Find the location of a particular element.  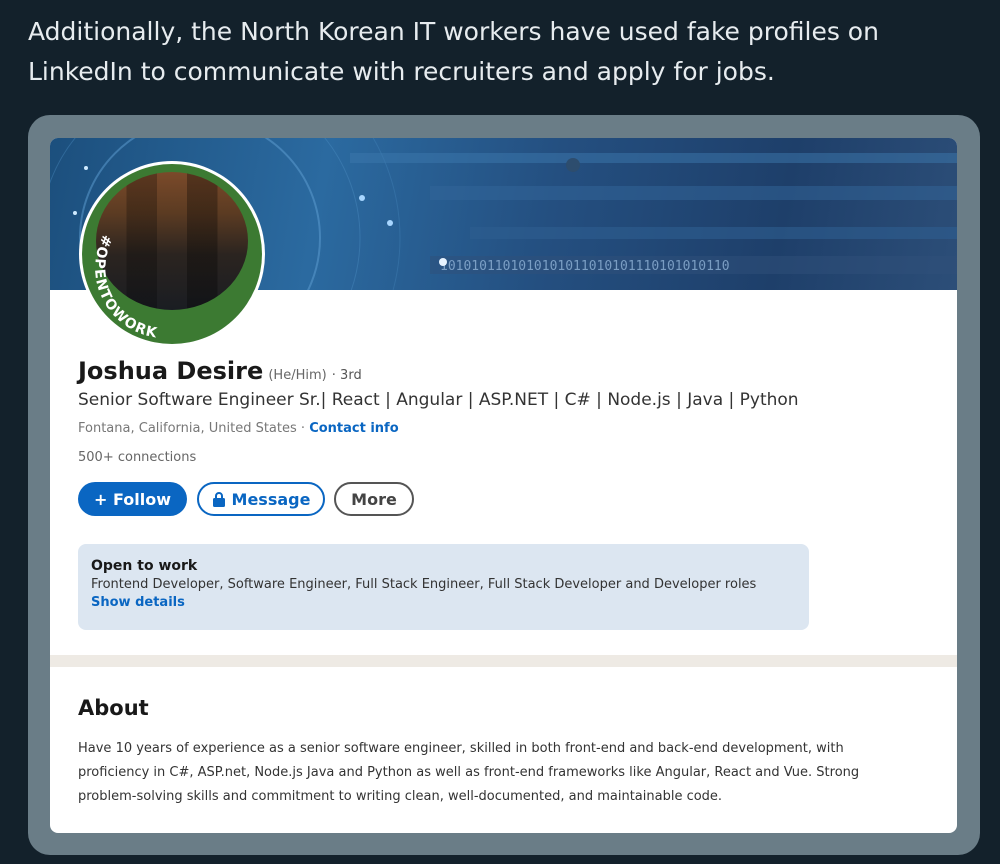

more-button: More is located at coordinates (374, 499).